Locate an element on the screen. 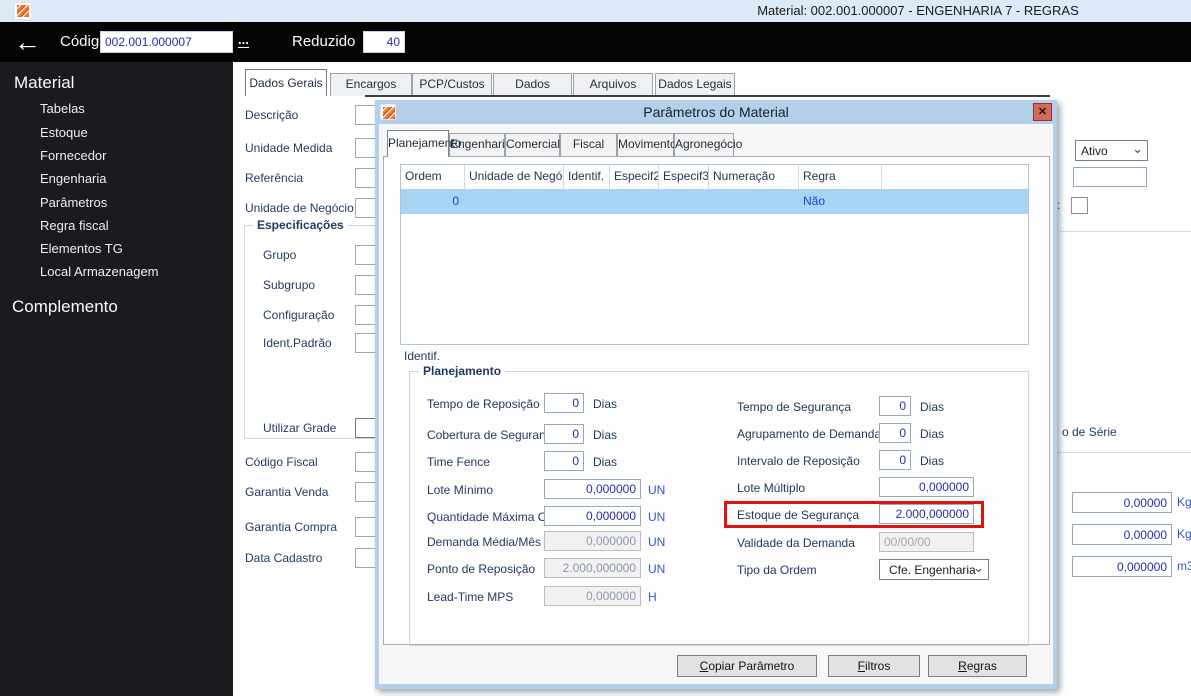 The image size is (1191, 696). col-ordem: Ordem is located at coordinates (433, 177).